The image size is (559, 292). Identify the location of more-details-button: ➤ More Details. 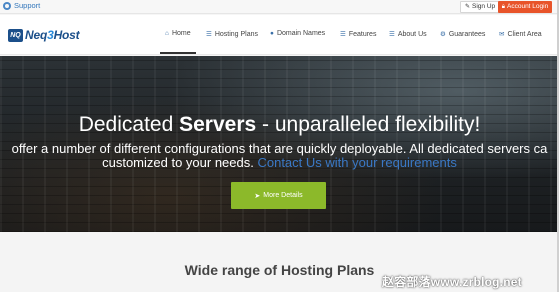
(278, 195).